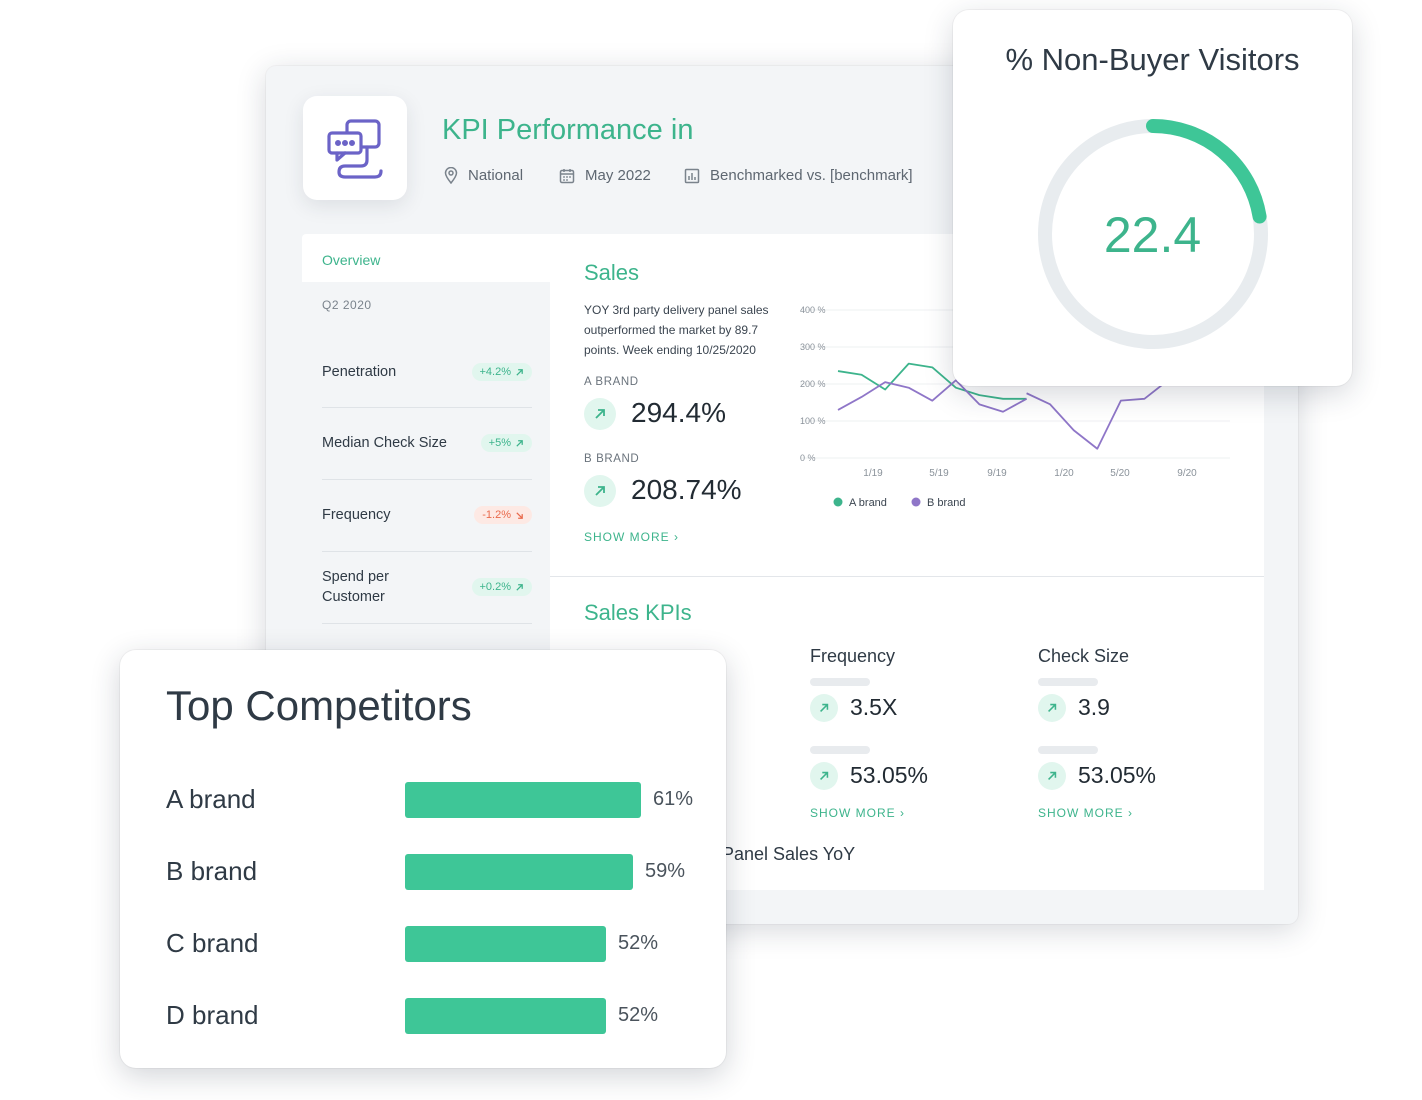 Image resolution: width=1422 pixels, height=1100 pixels. What do you see at coordinates (1097, 414) in the screenshot?
I see `series-line-b-brand` at bounding box center [1097, 414].